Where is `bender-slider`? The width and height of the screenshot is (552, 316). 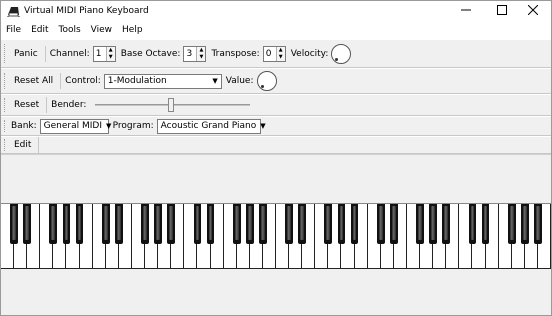
bender-slider is located at coordinates (173, 105).